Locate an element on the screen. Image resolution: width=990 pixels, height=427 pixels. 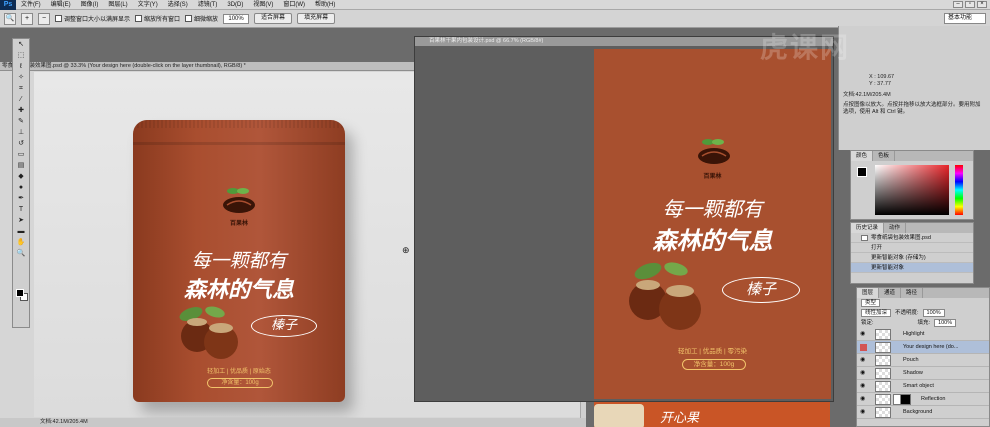
zoom-value-field: 100% is located at coordinates (236, 18).